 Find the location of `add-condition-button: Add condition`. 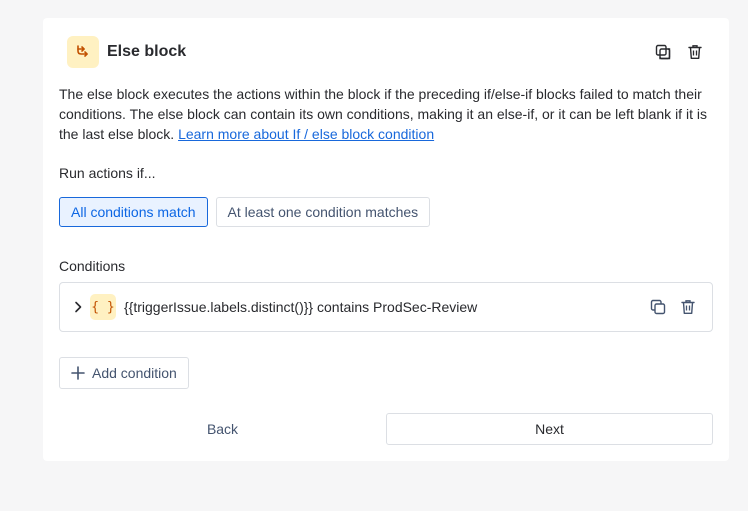

add-condition-button: Add condition is located at coordinates (124, 373).